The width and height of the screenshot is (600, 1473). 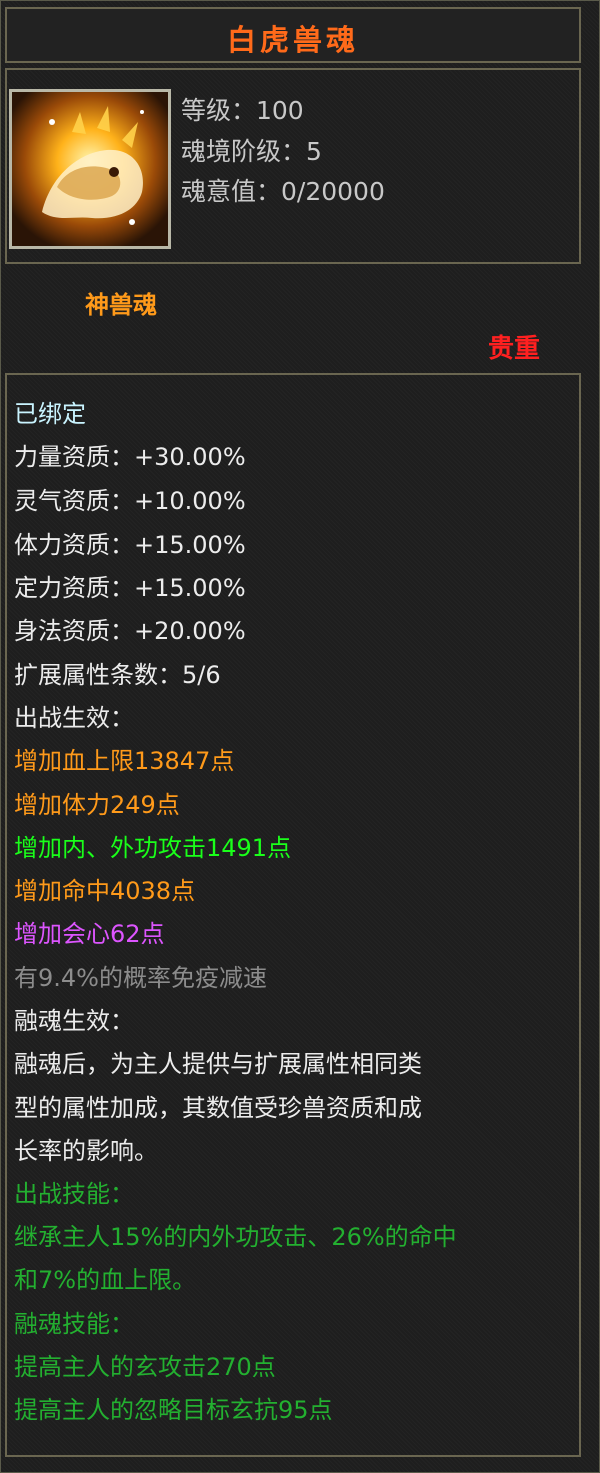 I want to click on fuse-description-2: 型的属性加成，其数值受珍兽资质和成, so click(x=218, y=1108).